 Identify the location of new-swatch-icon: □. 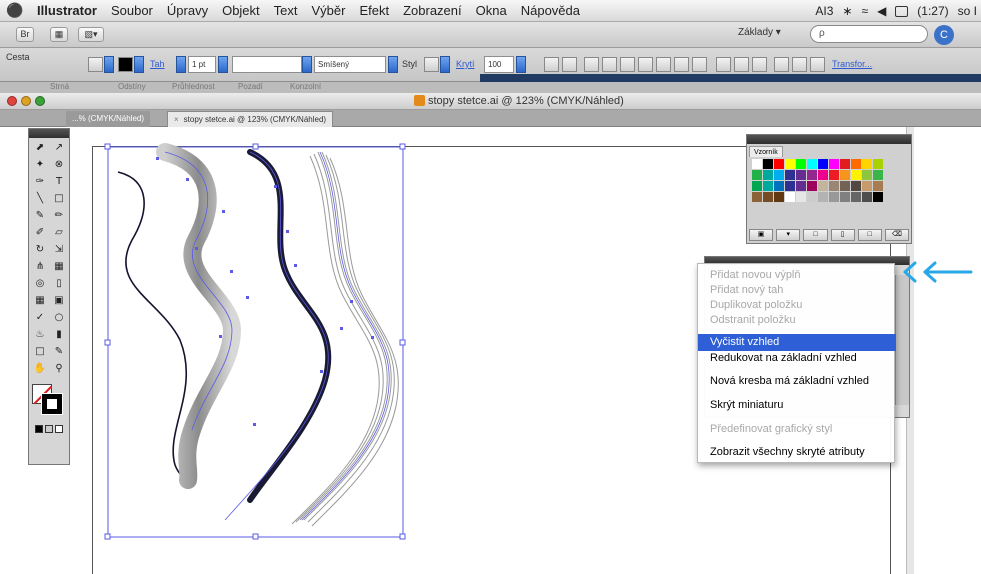
(869, 235).